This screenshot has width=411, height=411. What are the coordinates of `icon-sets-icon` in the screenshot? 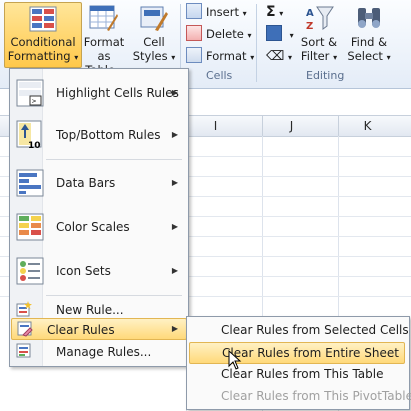 It's located at (30, 271).